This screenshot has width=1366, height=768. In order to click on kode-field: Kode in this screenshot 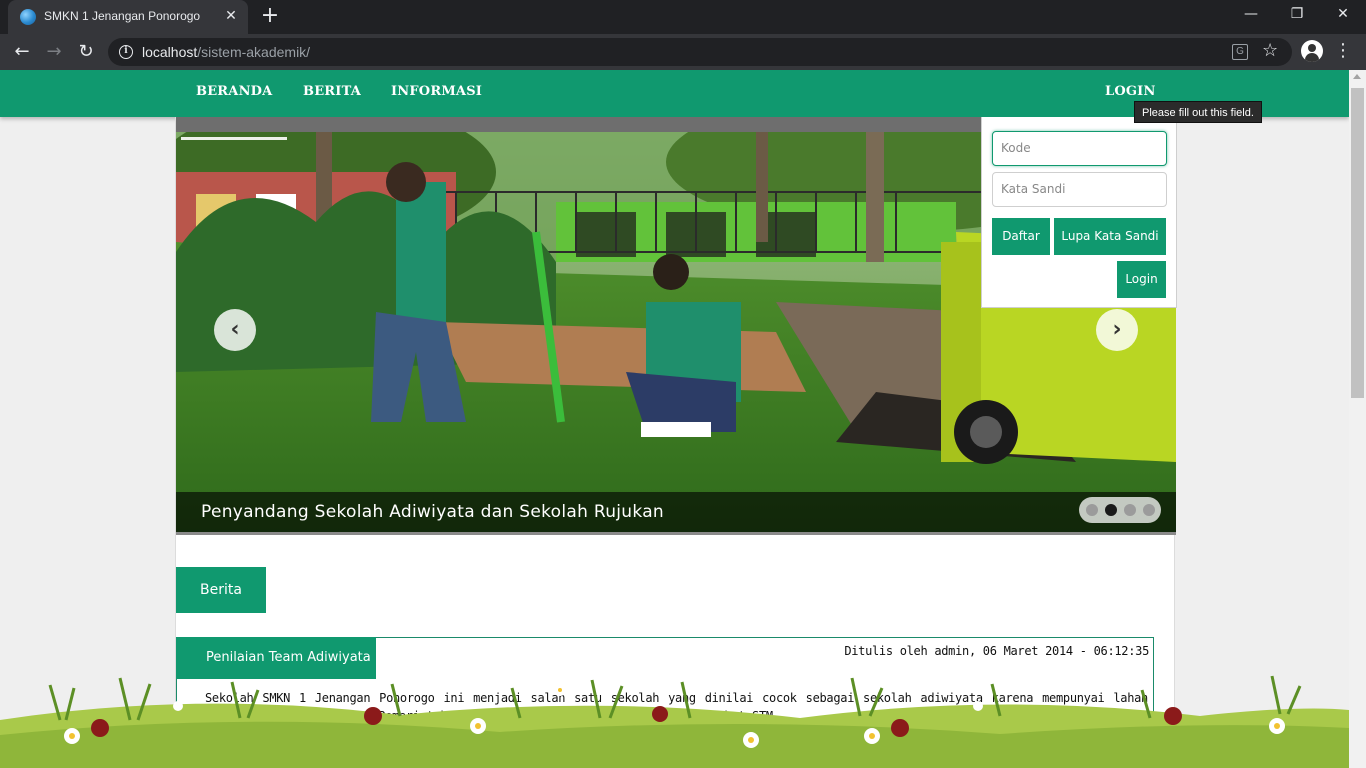, I will do `click(1079, 148)`.